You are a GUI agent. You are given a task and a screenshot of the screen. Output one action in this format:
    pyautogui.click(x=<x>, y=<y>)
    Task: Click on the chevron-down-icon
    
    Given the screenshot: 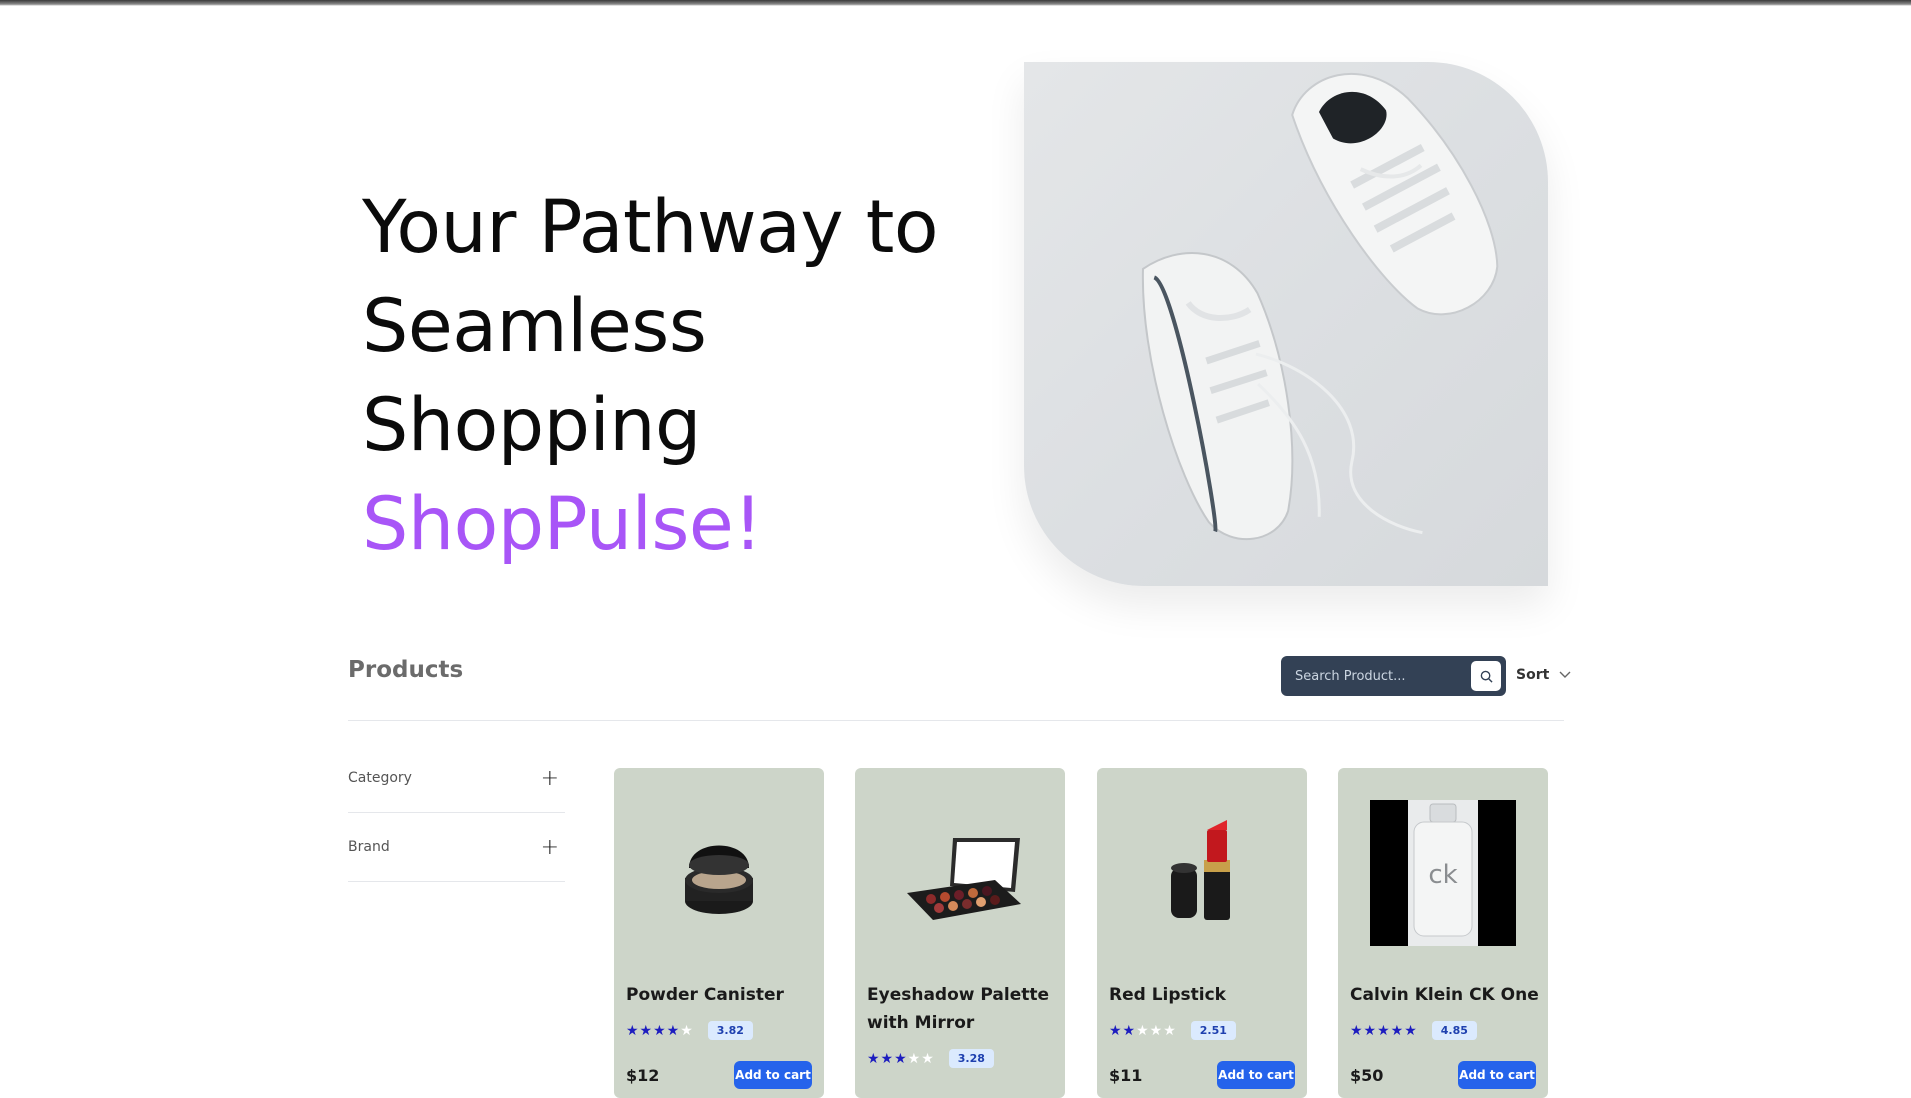 What is the action you would take?
    pyautogui.click(x=1565, y=674)
    